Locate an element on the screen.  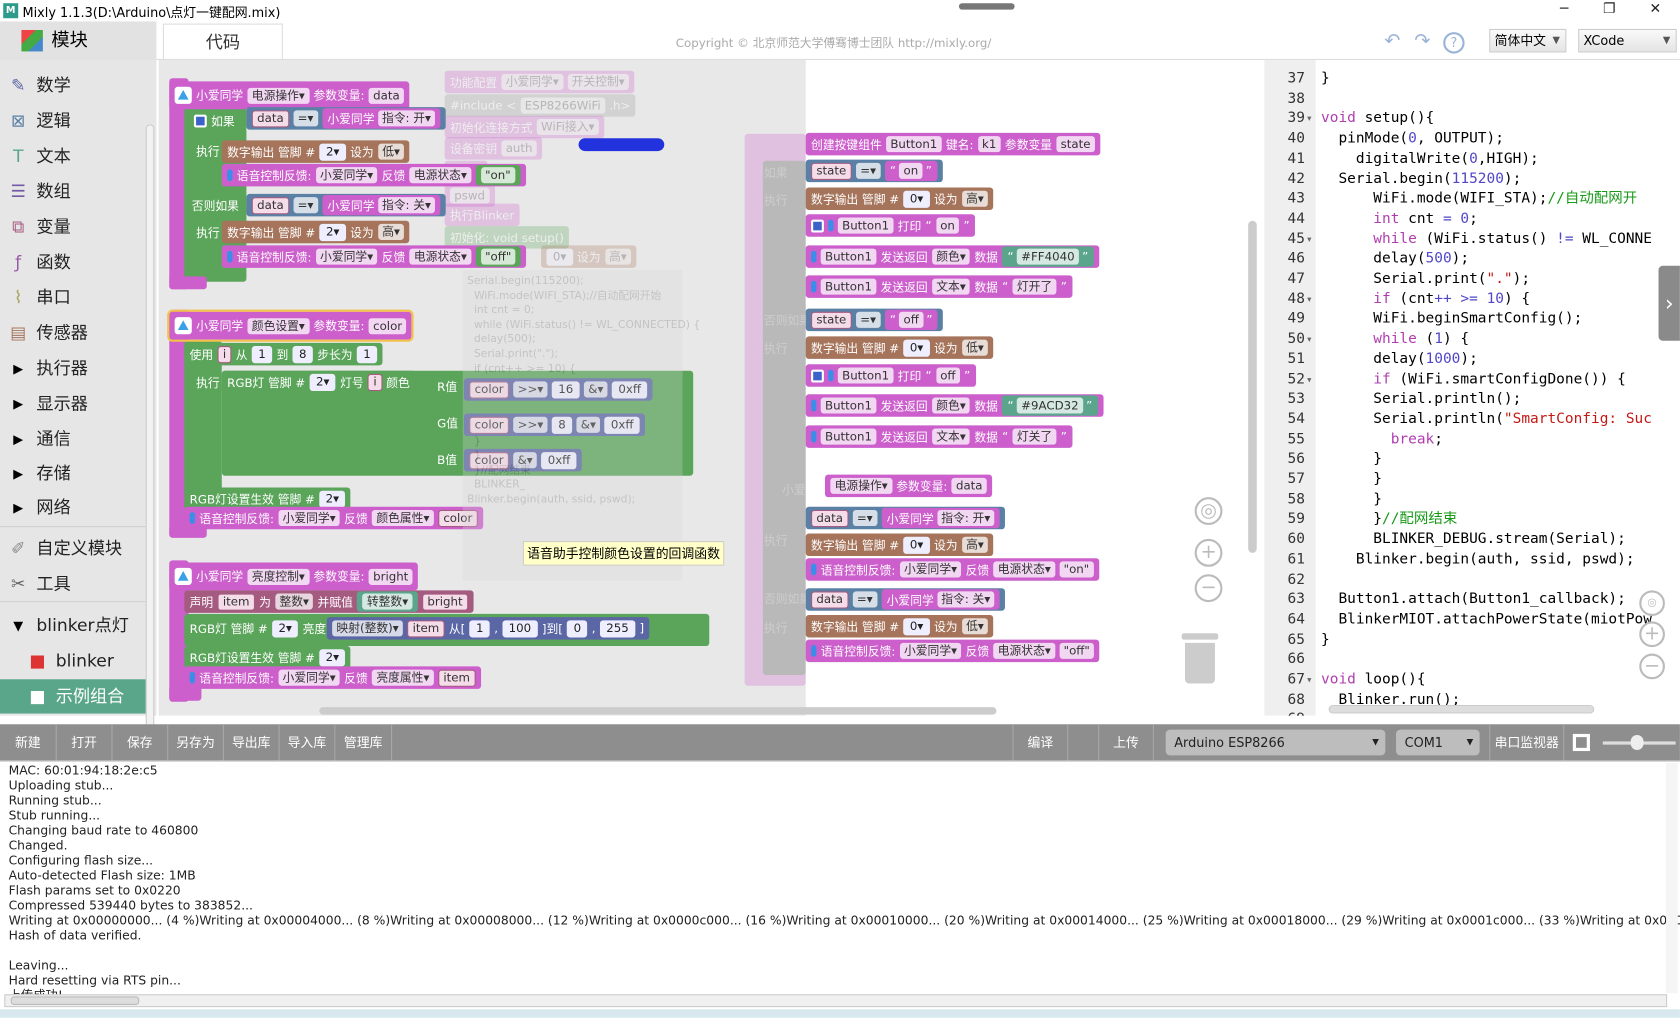
block-field: 颜色设置▾ is located at coordinates (278, 325).